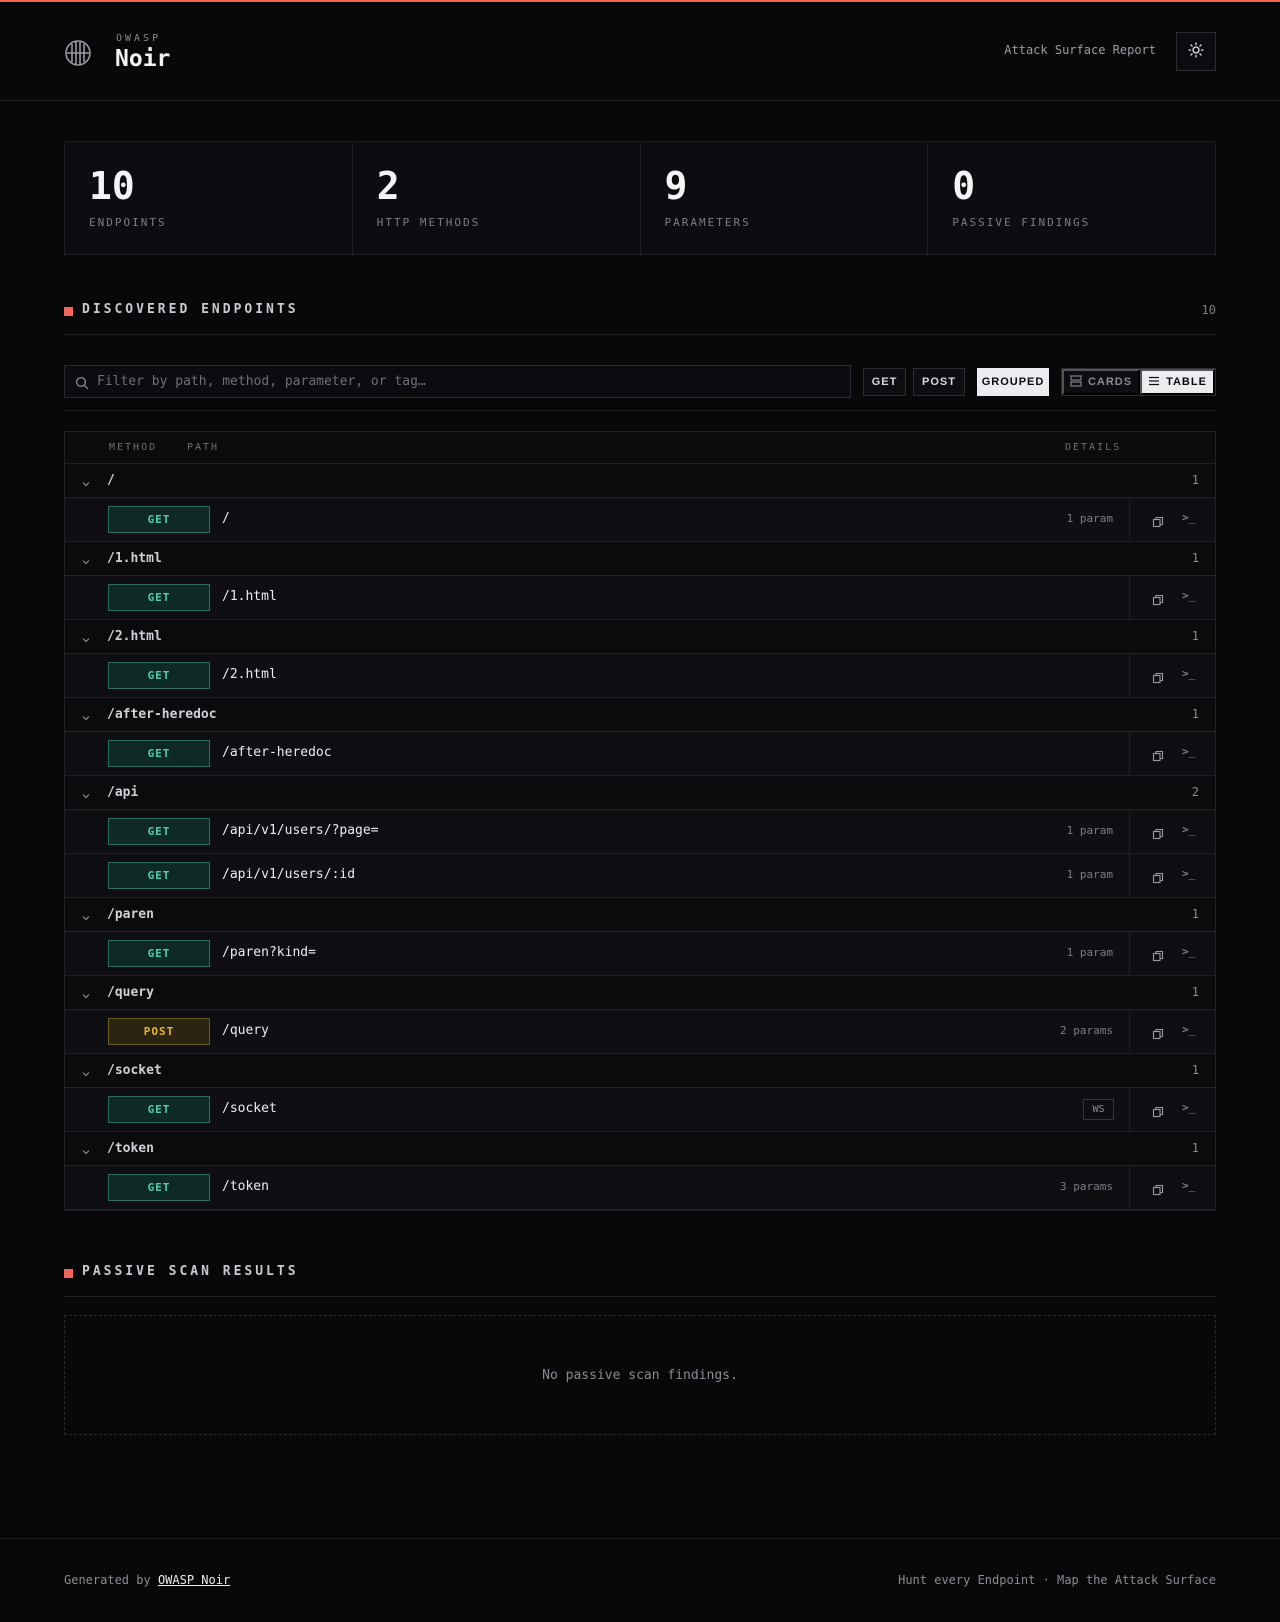 Image resolution: width=1280 pixels, height=1622 pixels. Describe the element at coordinates (939, 382) in the screenshot. I see `filter-post-button: POST` at that location.